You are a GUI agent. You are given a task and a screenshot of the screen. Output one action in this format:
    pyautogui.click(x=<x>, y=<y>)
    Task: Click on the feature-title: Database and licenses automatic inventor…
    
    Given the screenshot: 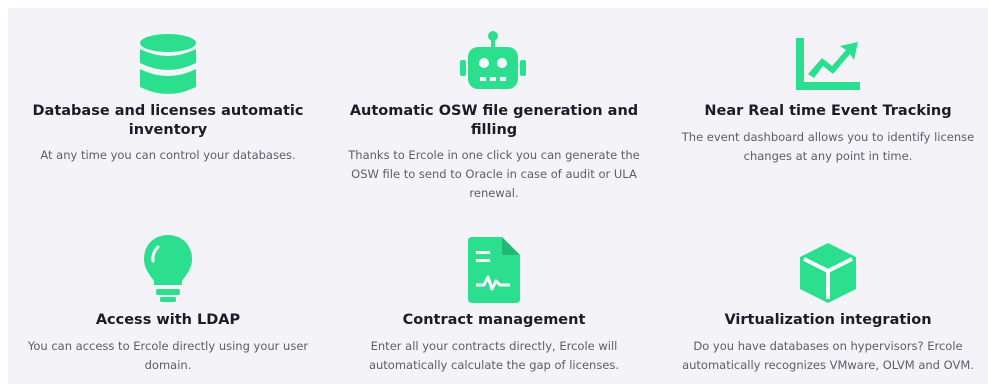 What is the action you would take?
    pyautogui.click(x=168, y=120)
    